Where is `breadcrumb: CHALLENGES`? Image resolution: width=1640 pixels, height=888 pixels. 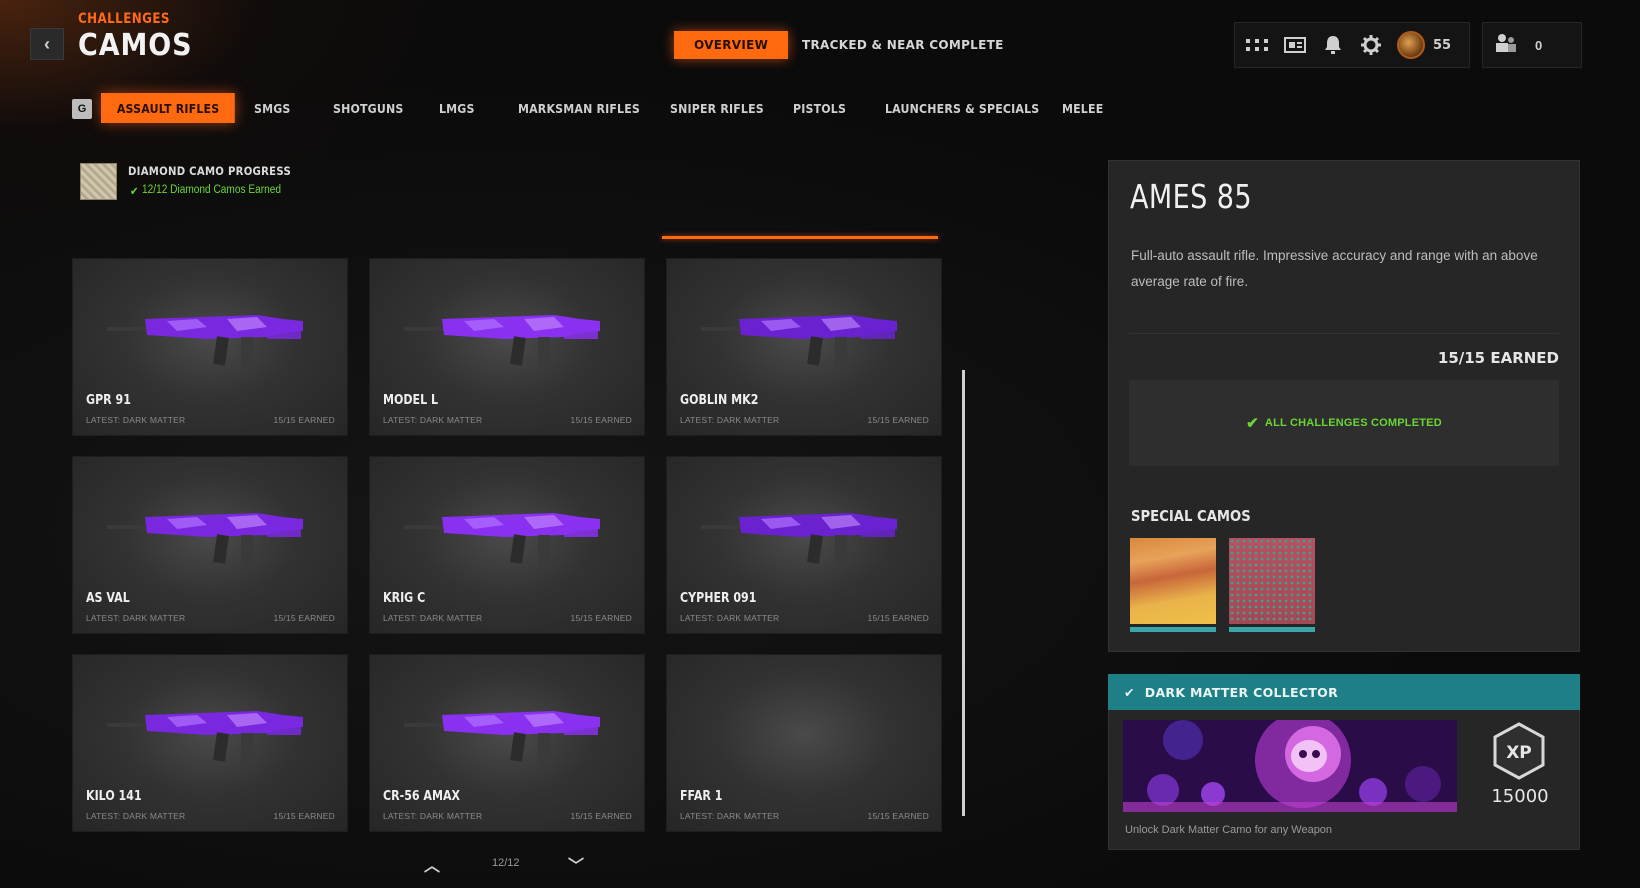 breadcrumb: CHALLENGES is located at coordinates (124, 19).